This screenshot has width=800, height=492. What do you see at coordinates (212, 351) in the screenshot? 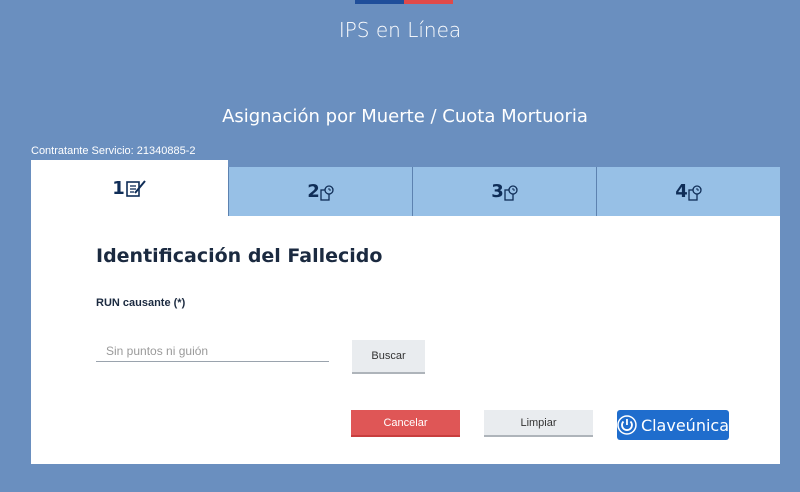
I see `run-input` at bounding box center [212, 351].